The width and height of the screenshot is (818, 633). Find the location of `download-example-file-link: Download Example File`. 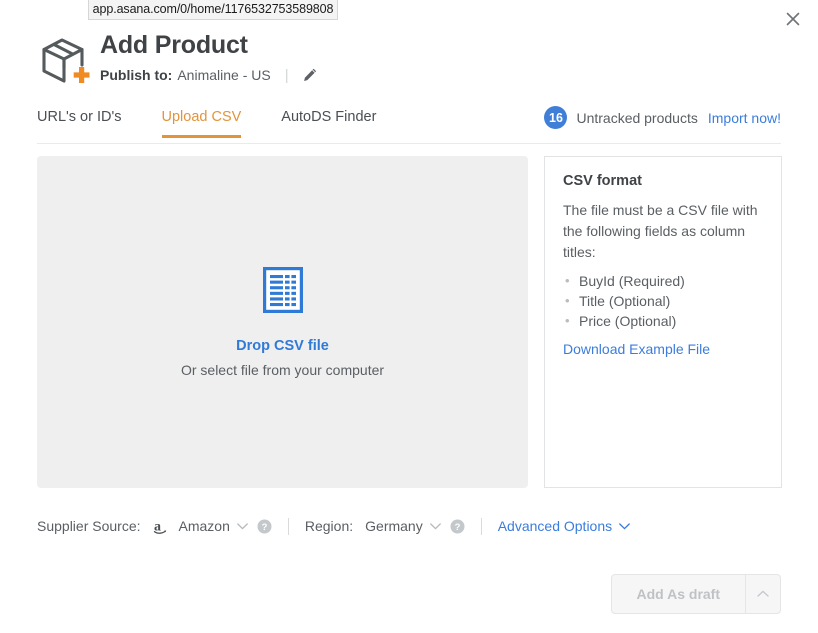

download-example-file-link: Download Example File is located at coordinates (636, 349).